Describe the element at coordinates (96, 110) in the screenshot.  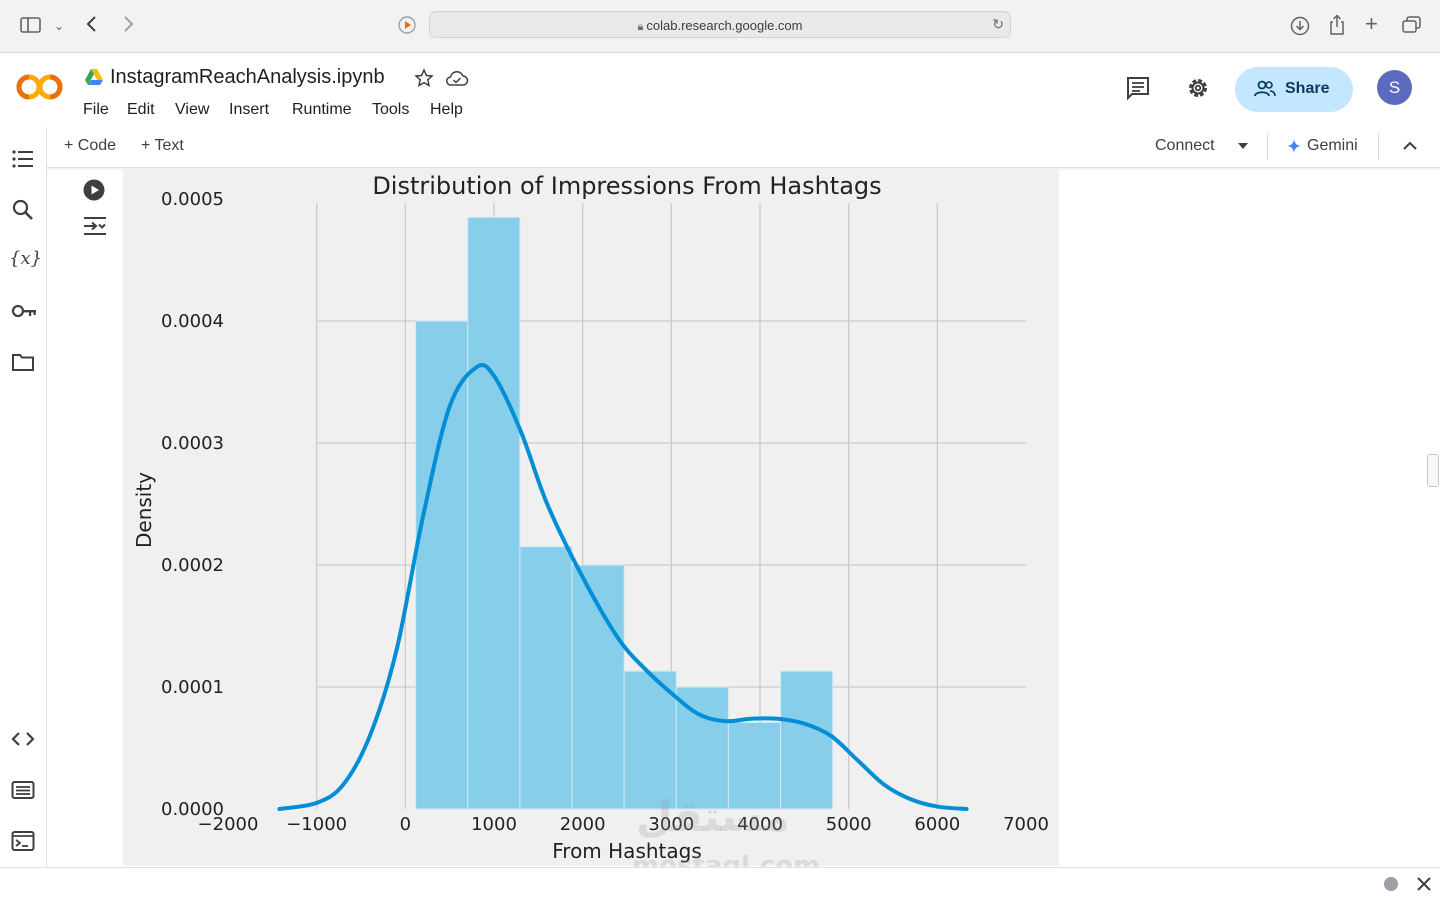
I see `menu-file: File` at that location.